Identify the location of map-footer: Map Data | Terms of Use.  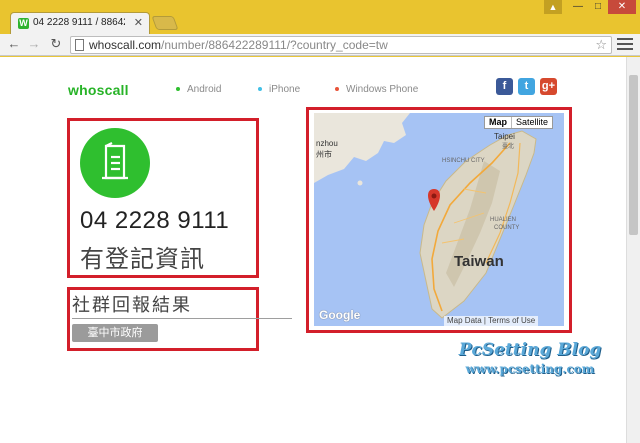
(491, 321).